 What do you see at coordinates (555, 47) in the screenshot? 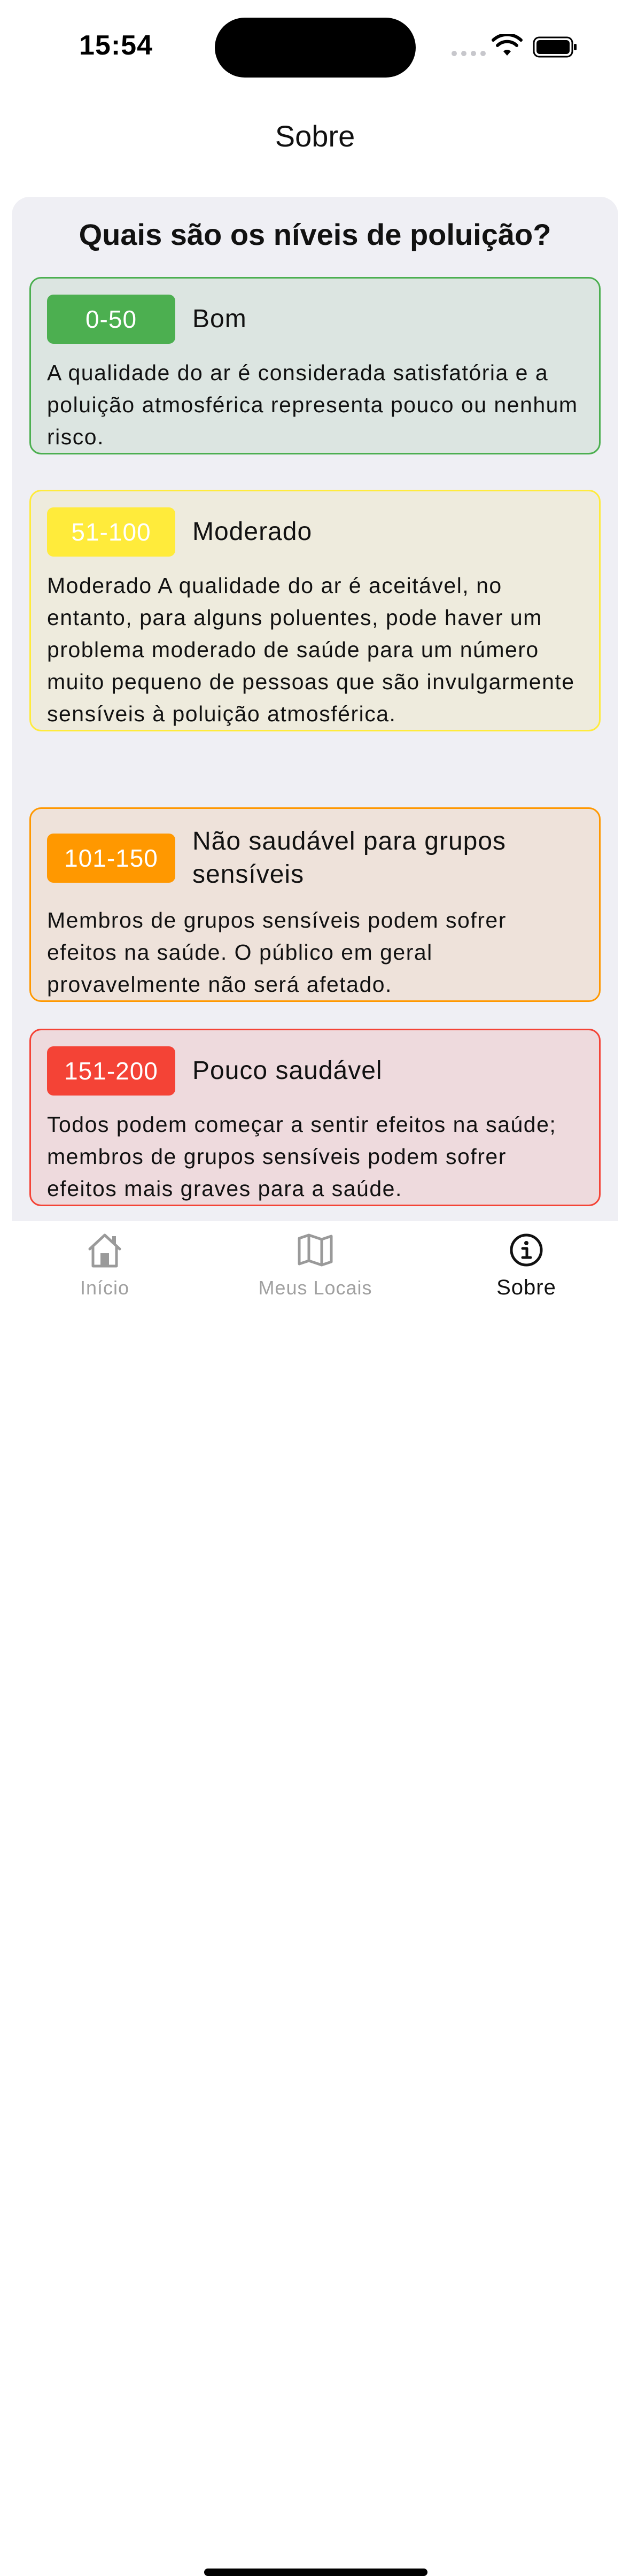
I see `battery-icon` at bounding box center [555, 47].